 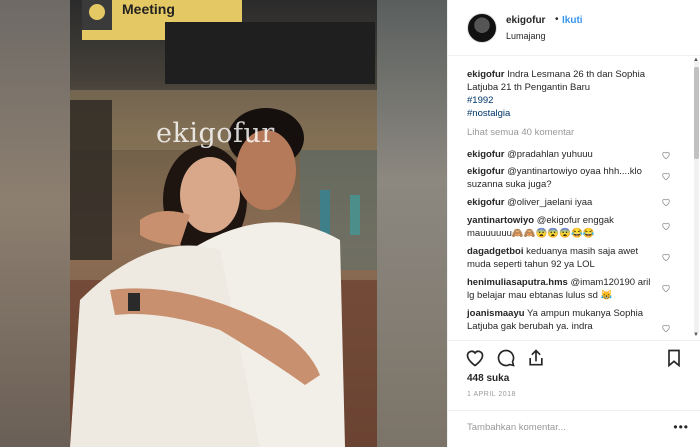 What do you see at coordinates (475, 358) in the screenshot?
I see `like-heart-icon` at bounding box center [475, 358].